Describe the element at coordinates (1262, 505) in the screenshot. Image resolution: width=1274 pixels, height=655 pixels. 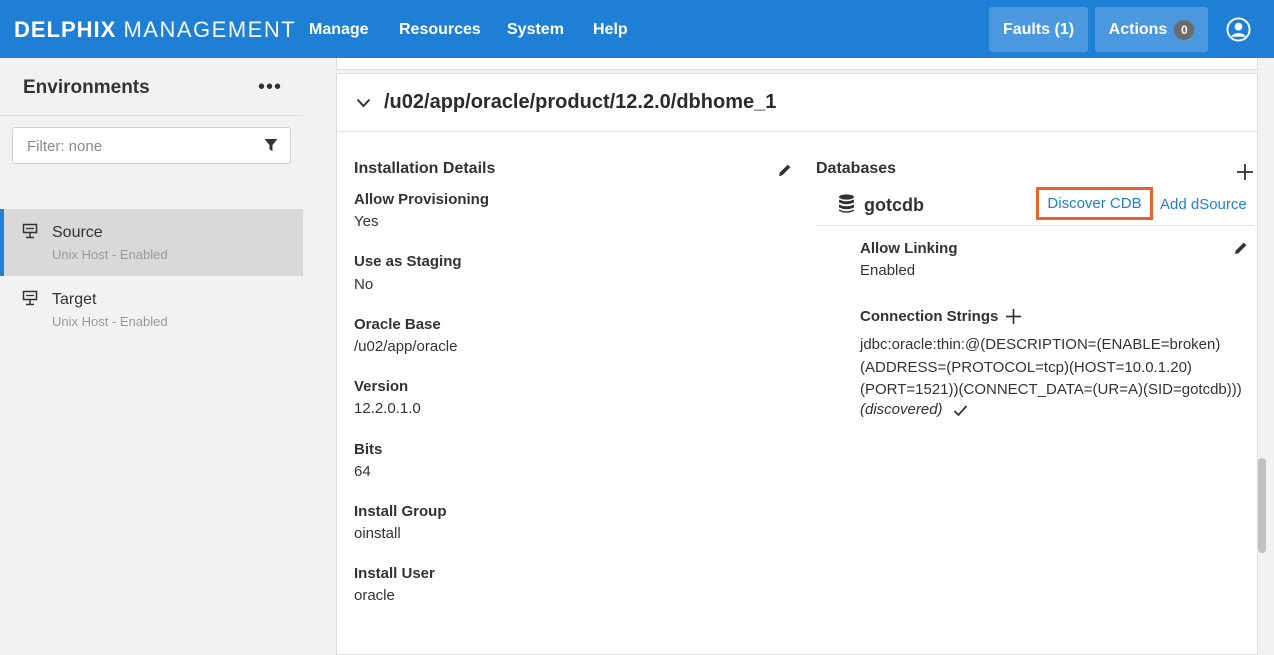
I see `vertical-scrollbar` at that location.